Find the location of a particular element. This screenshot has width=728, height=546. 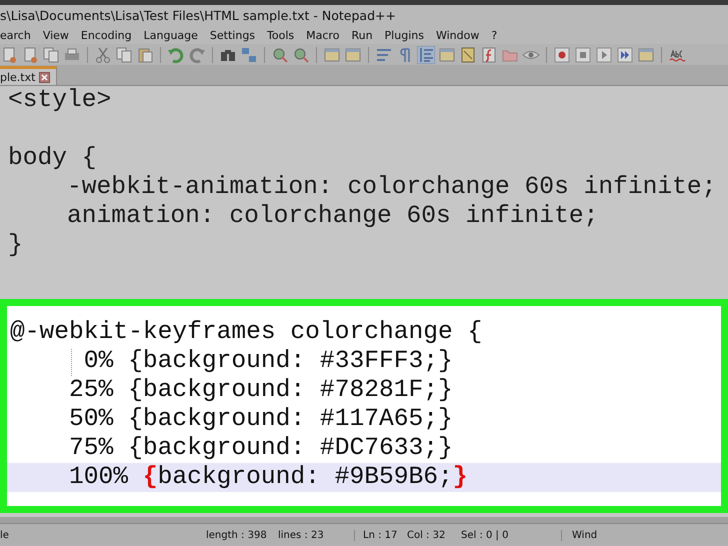

status-text: Sel : 0 | 0 is located at coordinates (511, 535).